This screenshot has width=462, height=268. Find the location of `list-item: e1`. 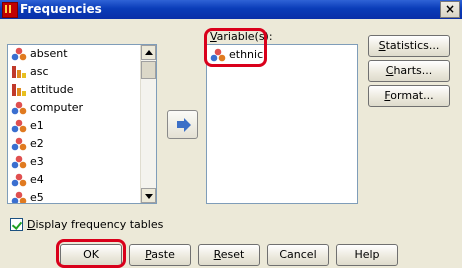

list-item: e1 is located at coordinates (74, 126).